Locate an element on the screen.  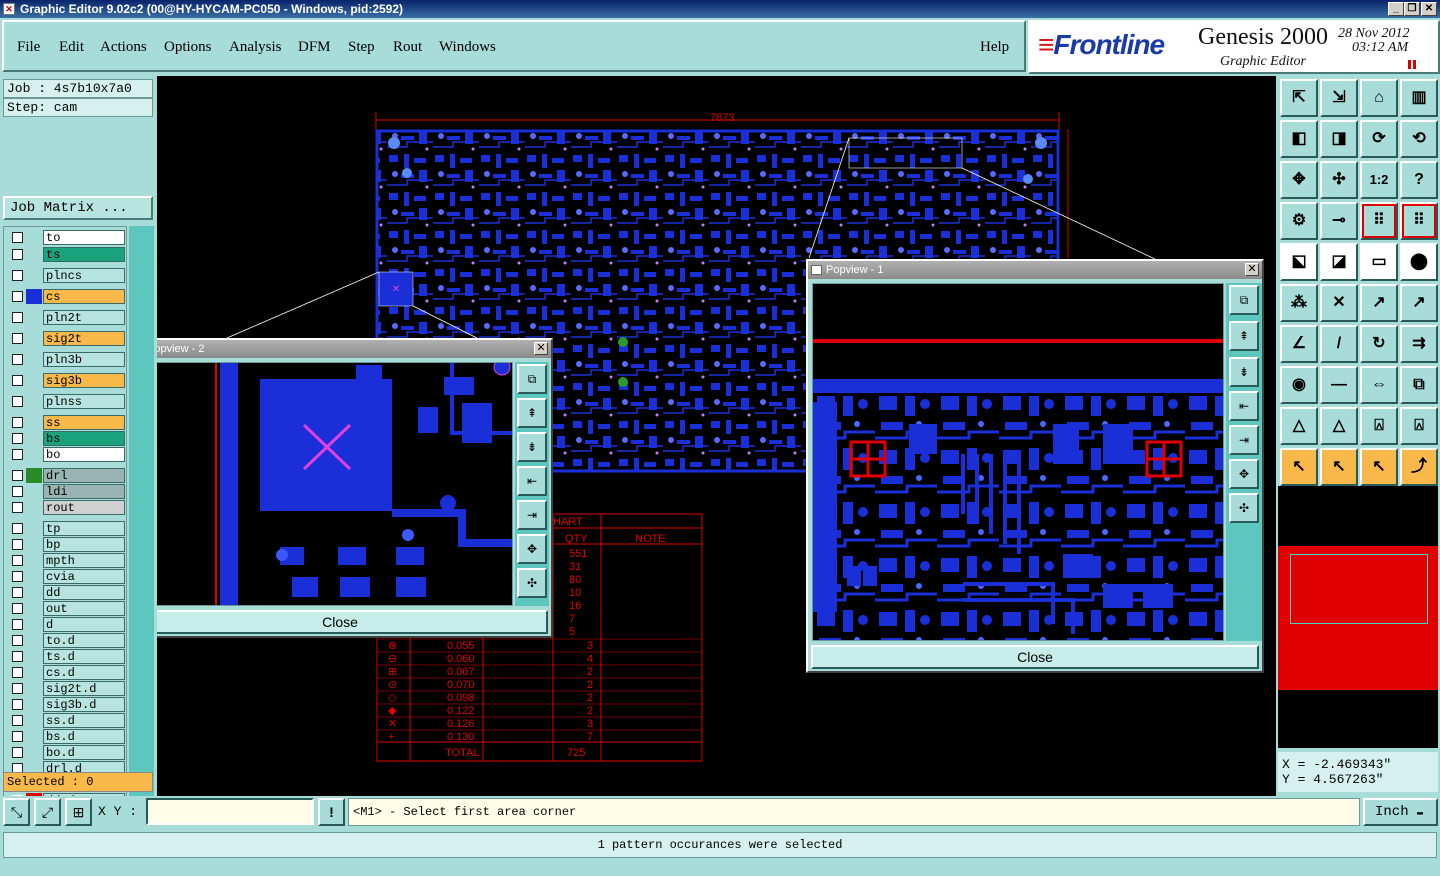
tool-button-r4-c0: ⬕ is located at coordinates (1299, 262).